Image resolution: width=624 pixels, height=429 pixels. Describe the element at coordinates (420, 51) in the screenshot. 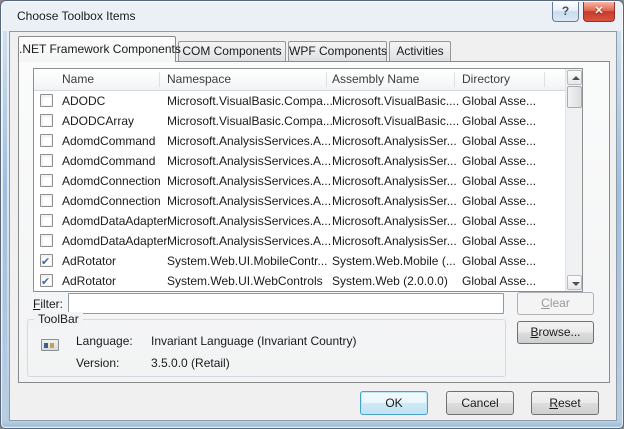

I see `tab-activities: Activities` at that location.